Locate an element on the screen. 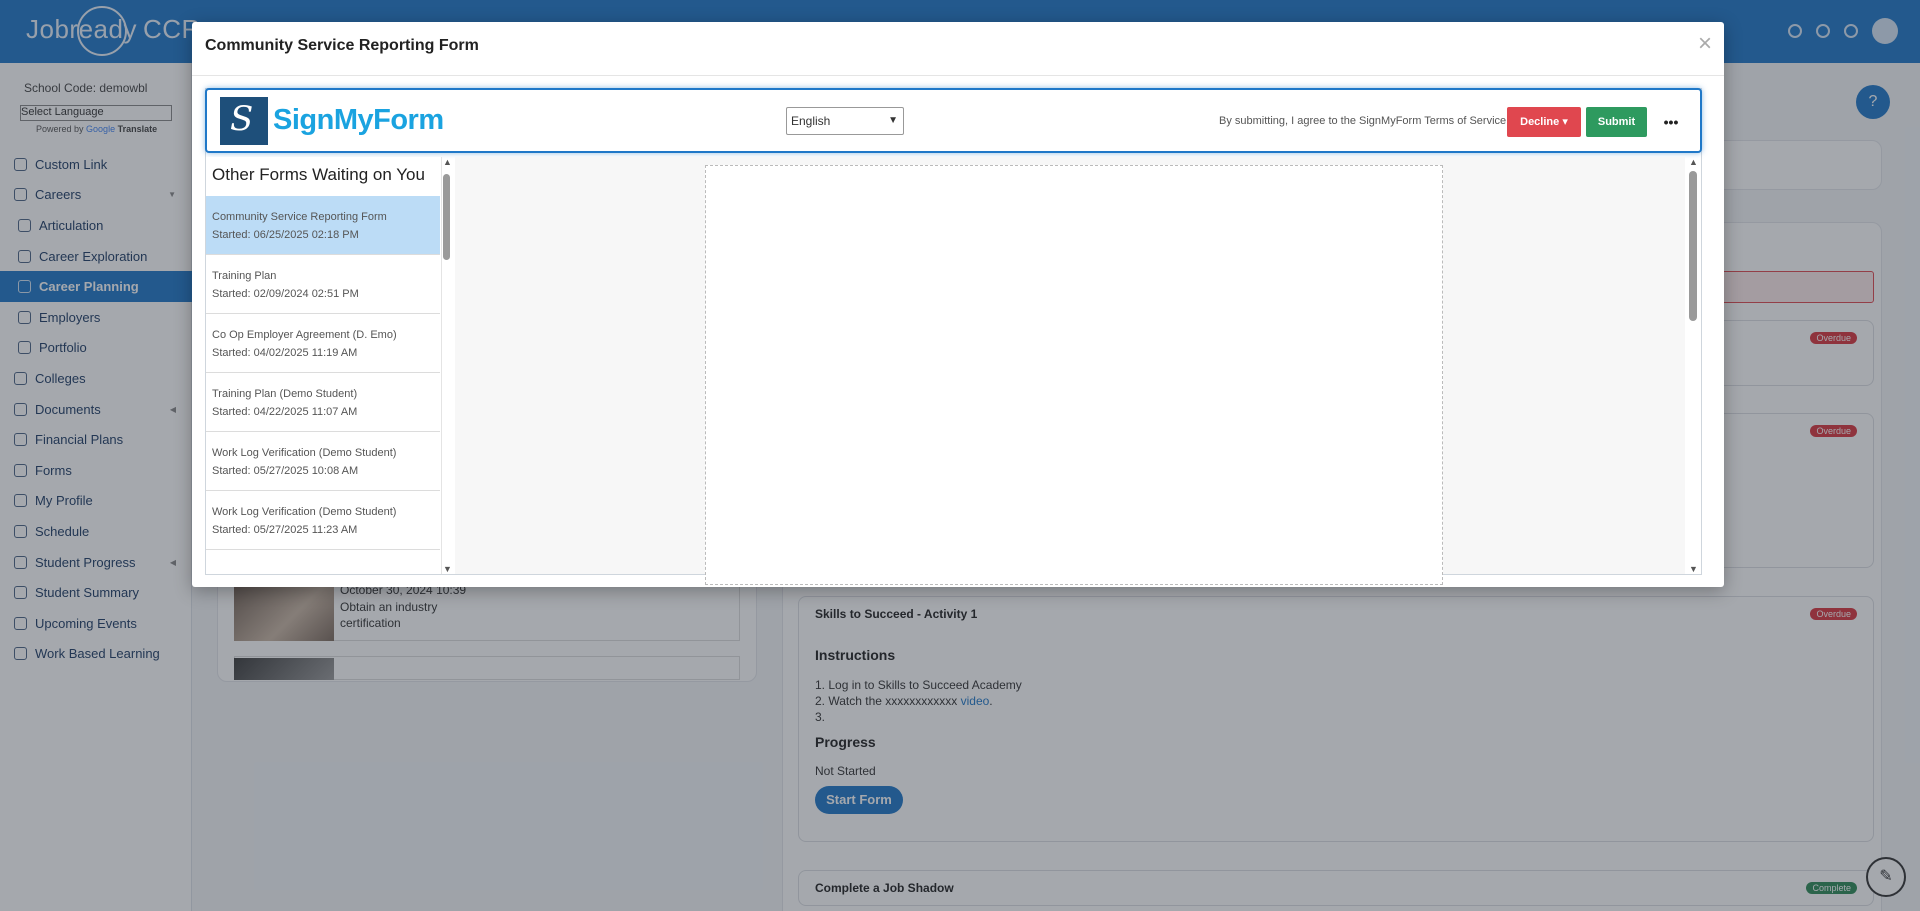 Image resolution: width=1920 pixels, height=911 pixels. document-scrollbar: ▲ ▼ is located at coordinates (1693, 365).